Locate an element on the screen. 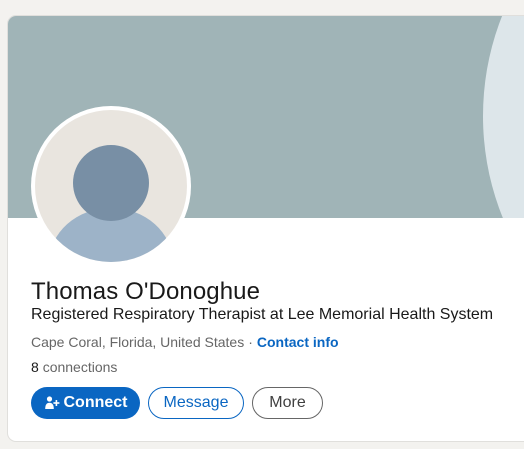 This screenshot has height=449, width=524. profile-avatar is located at coordinates (111, 186).